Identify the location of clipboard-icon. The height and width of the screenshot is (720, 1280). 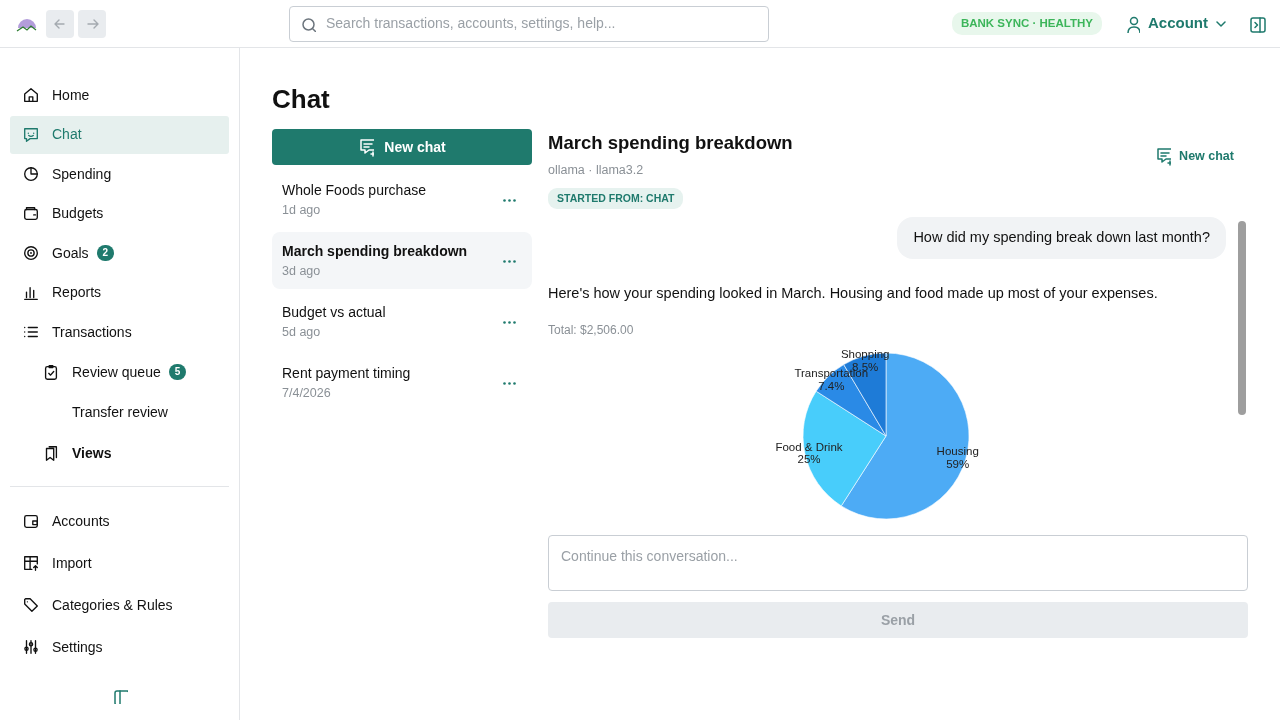
(51, 372).